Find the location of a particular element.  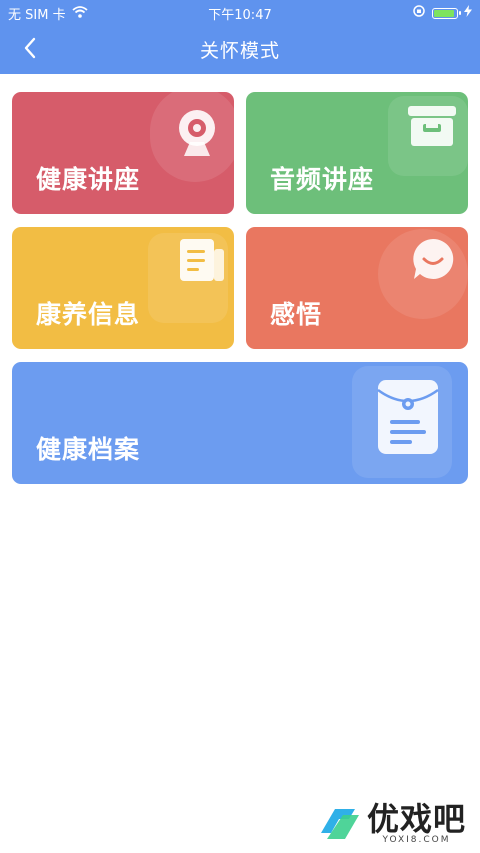

newspaper-icon is located at coordinates (203, 262).